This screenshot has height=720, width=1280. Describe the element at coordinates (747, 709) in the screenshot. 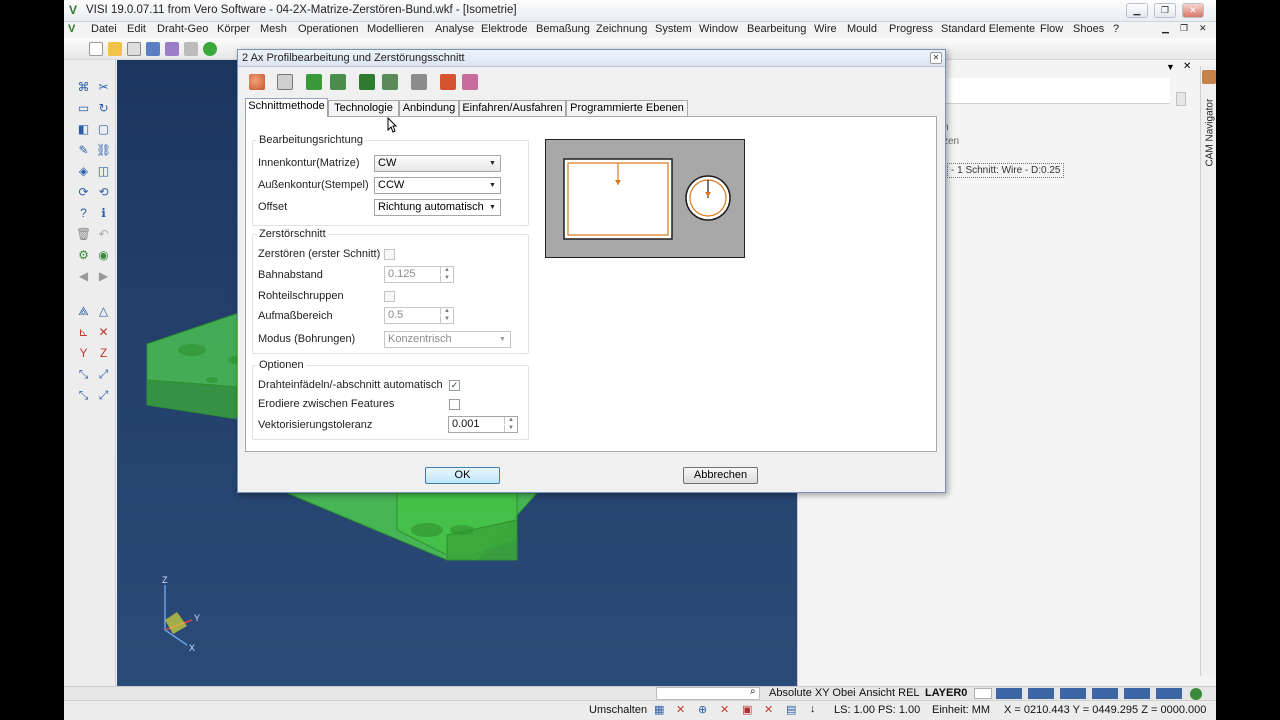

I see `status-layer-lock-icon: ▣` at that location.